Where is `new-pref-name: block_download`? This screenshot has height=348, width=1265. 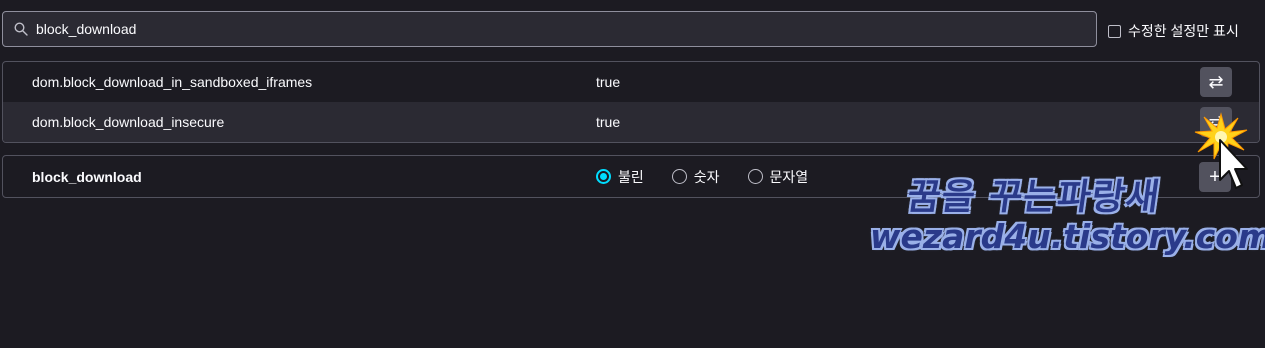 new-pref-name: block_download is located at coordinates (87, 176).